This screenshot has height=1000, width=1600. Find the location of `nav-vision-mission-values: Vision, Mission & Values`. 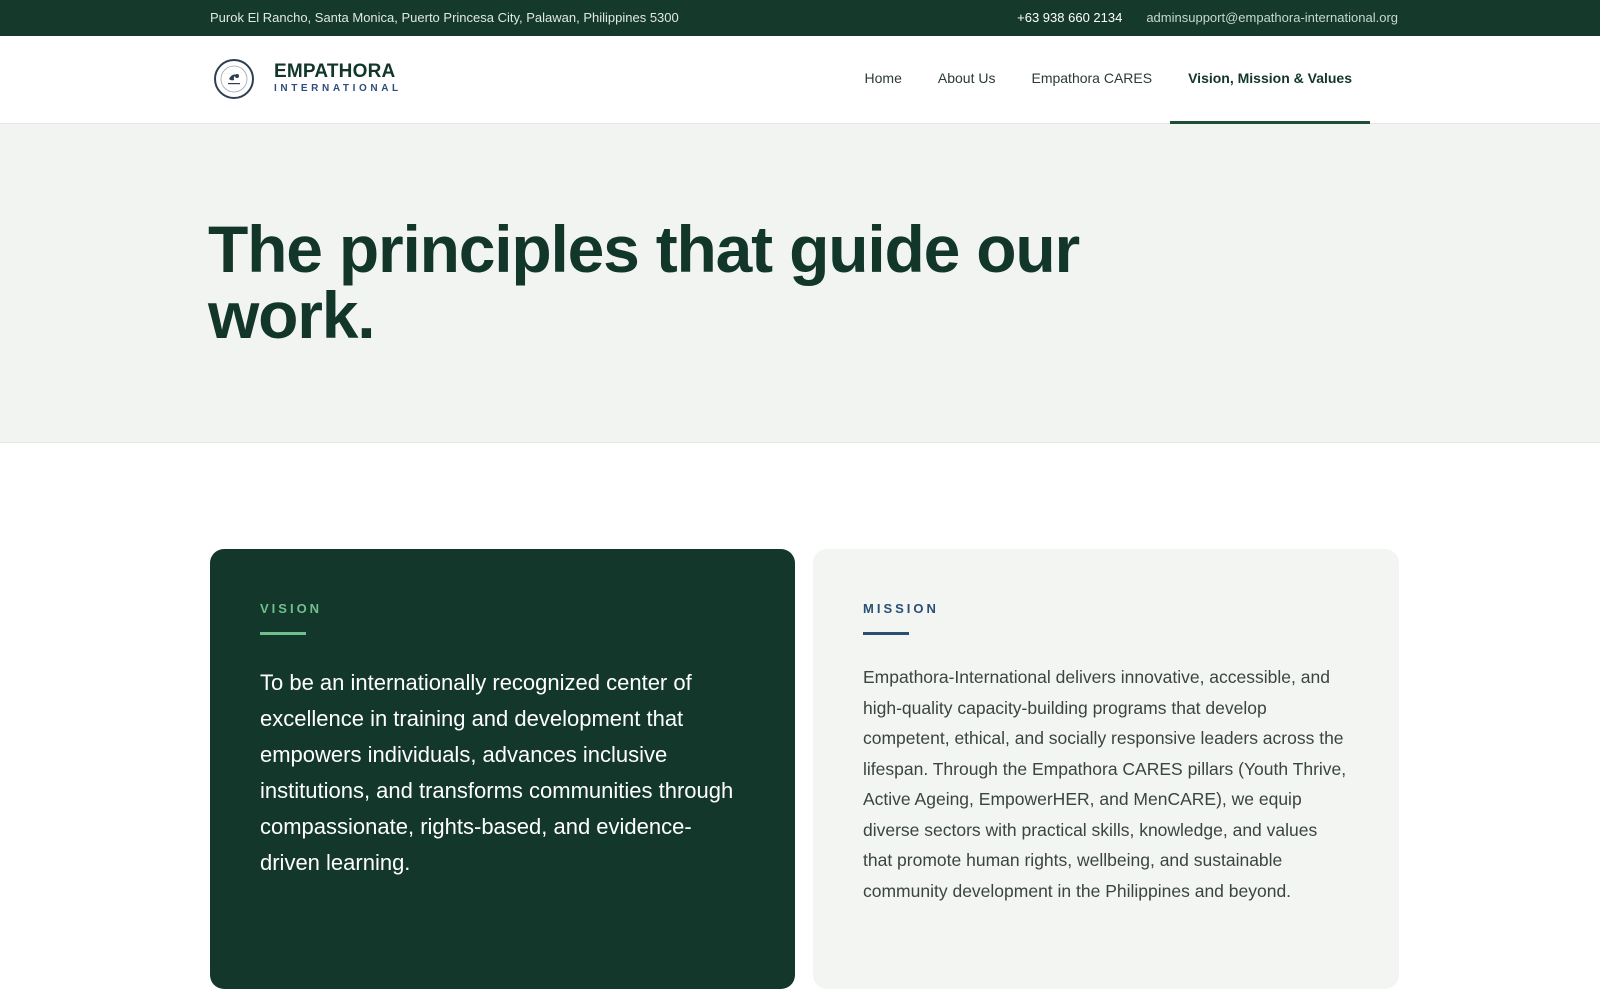

nav-vision-mission-values: Vision, Mission & Values is located at coordinates (1270, 80).